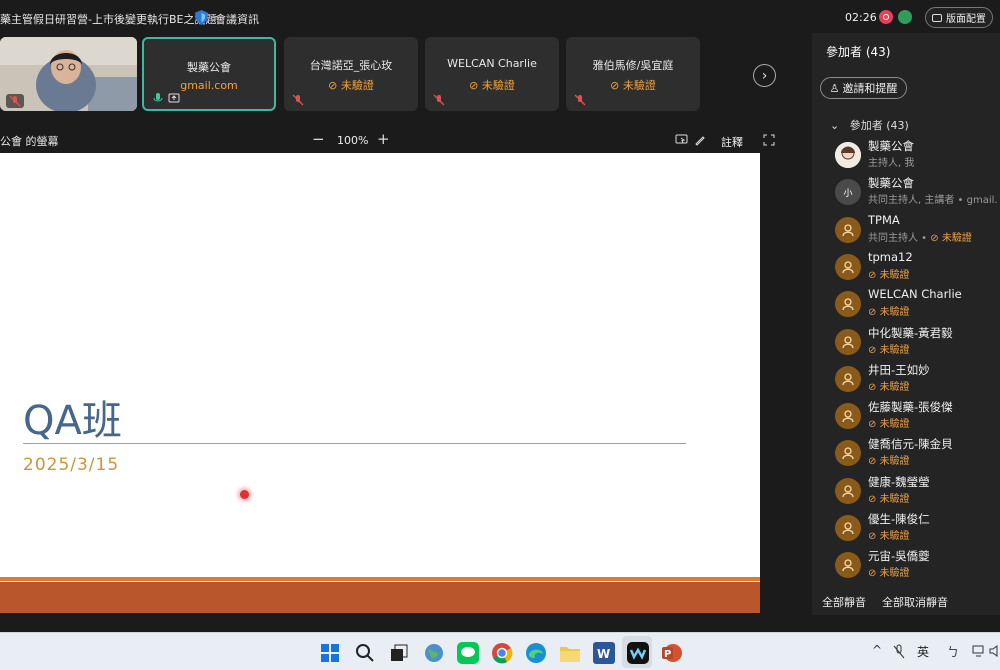 The image size is (1000, 670). What do you see at coordinates (399, 653) in the screenshot?
I see `task-view-icon` at bounding box center [399, 653].